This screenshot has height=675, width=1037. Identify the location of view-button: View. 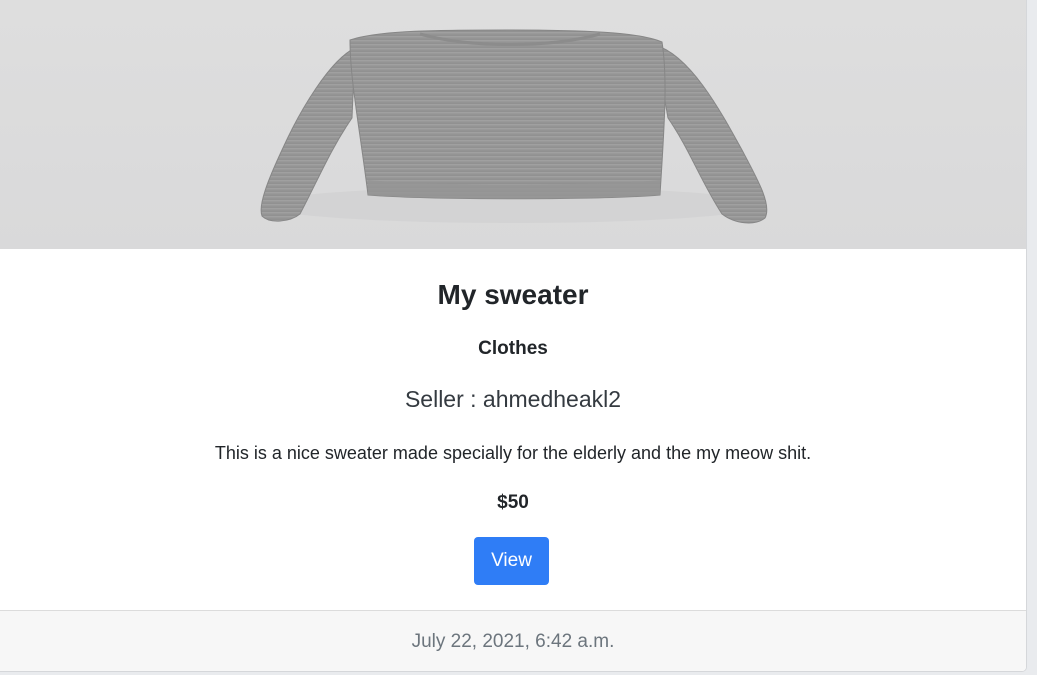
(511, 561).